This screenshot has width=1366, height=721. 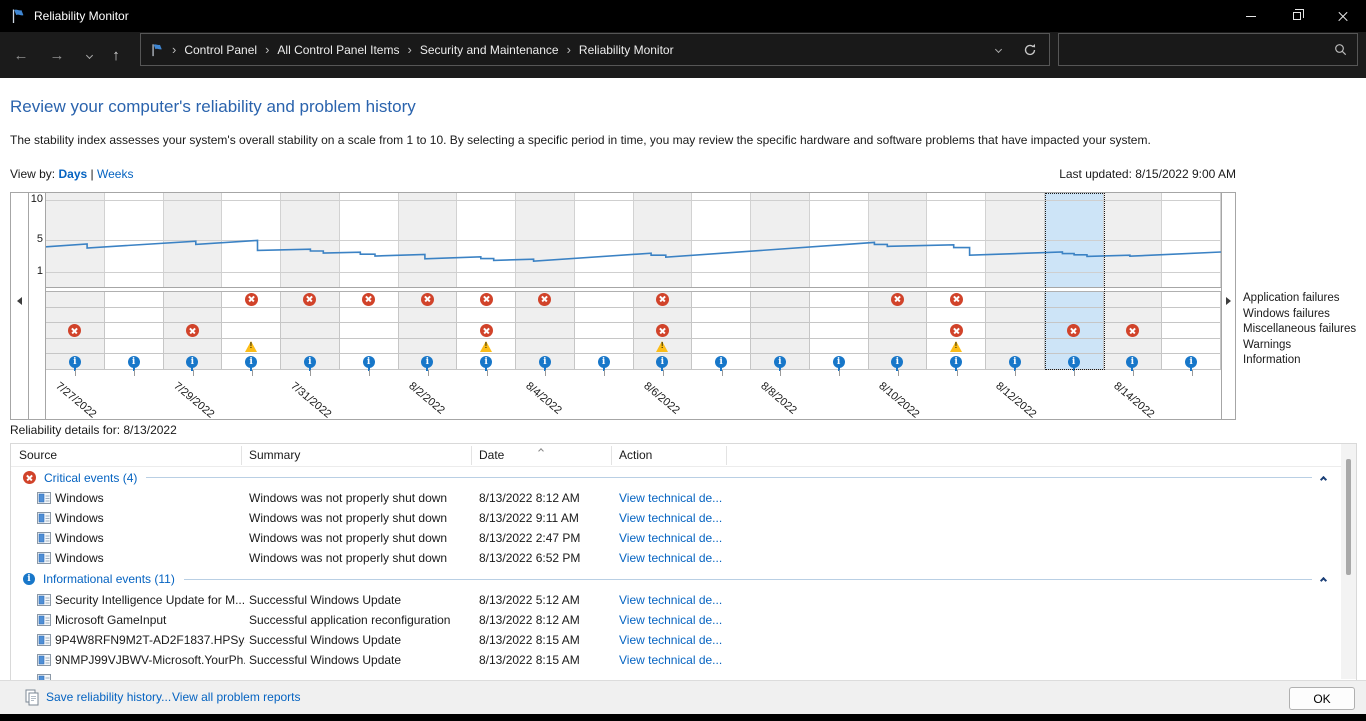 I want to click on event-column-7/28/2022, so click(x=134, y=331).